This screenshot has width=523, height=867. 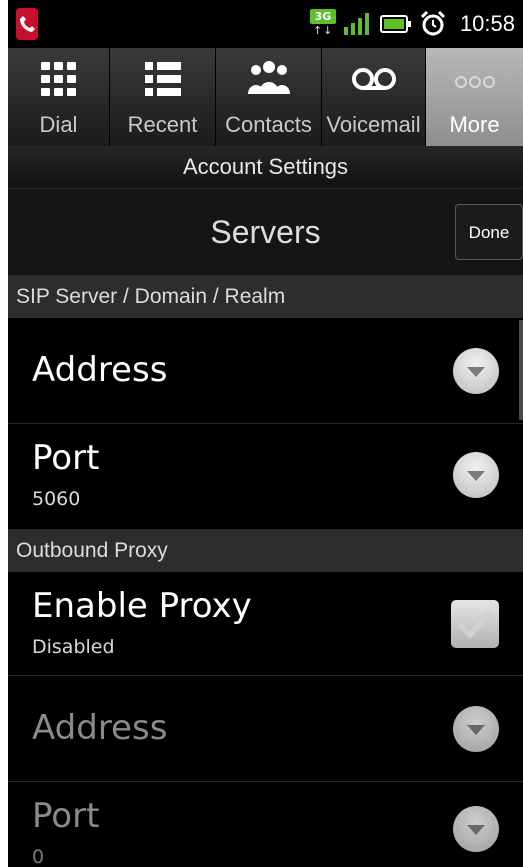 I want to click on screen-heading: Servers, so click(x=265, y=232).